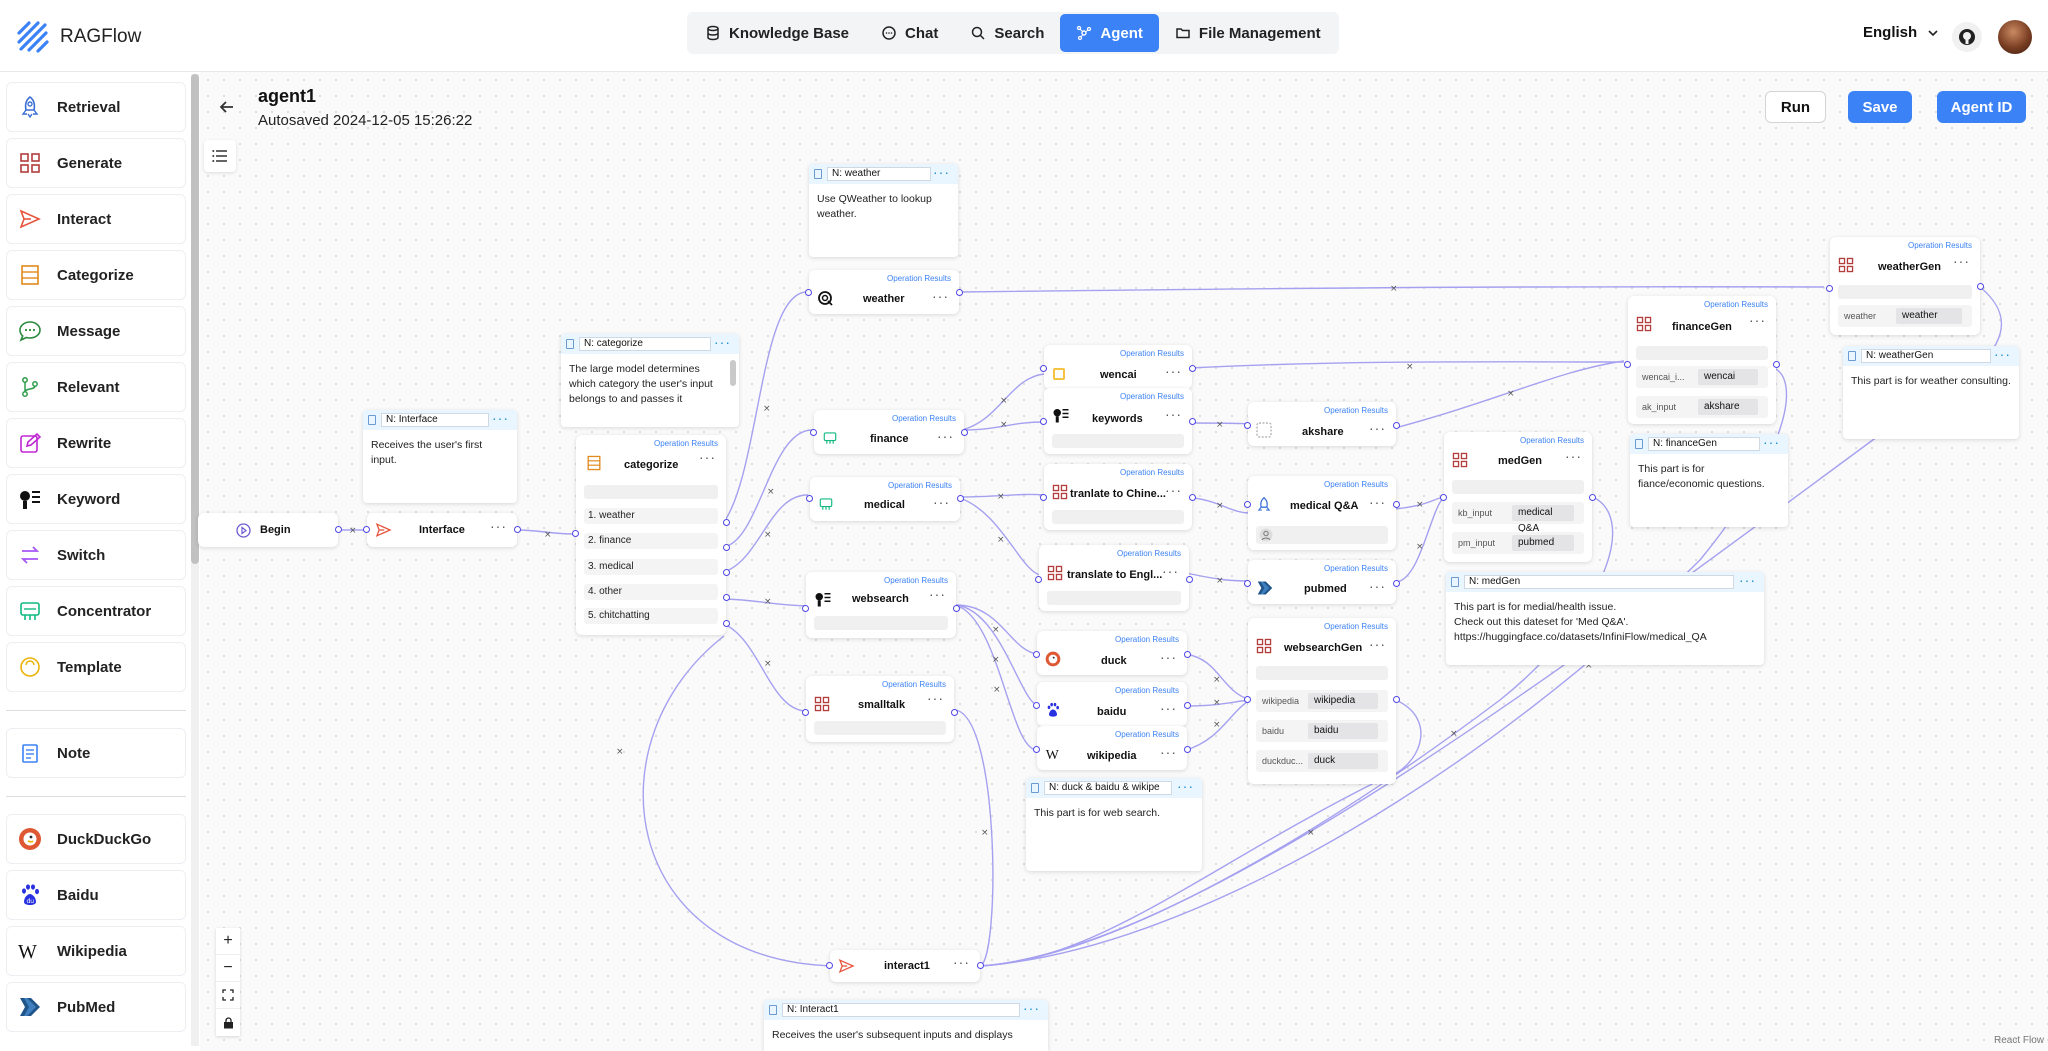  I want to click on node-keywords: Operation Results keywords ···, so click(1118, 421).